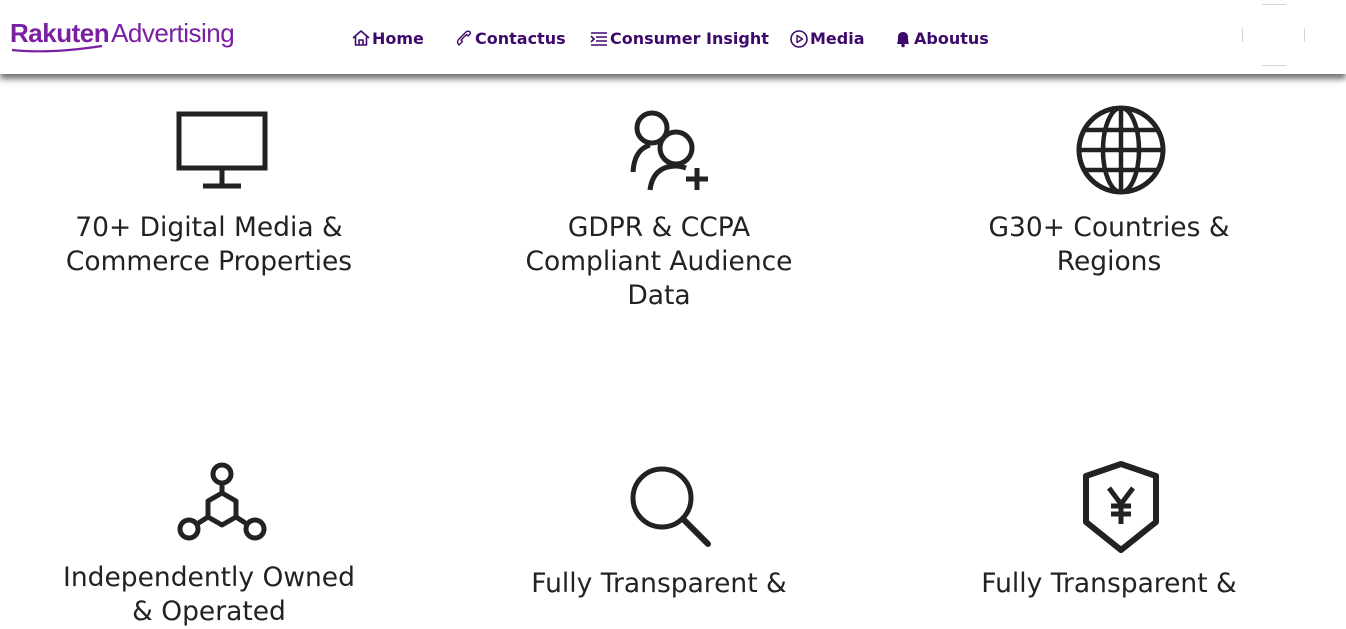 Image resolution: width=1346 pixels, height=629 pixels. I want to click on yen-shield-icon, so click(1121, 507).